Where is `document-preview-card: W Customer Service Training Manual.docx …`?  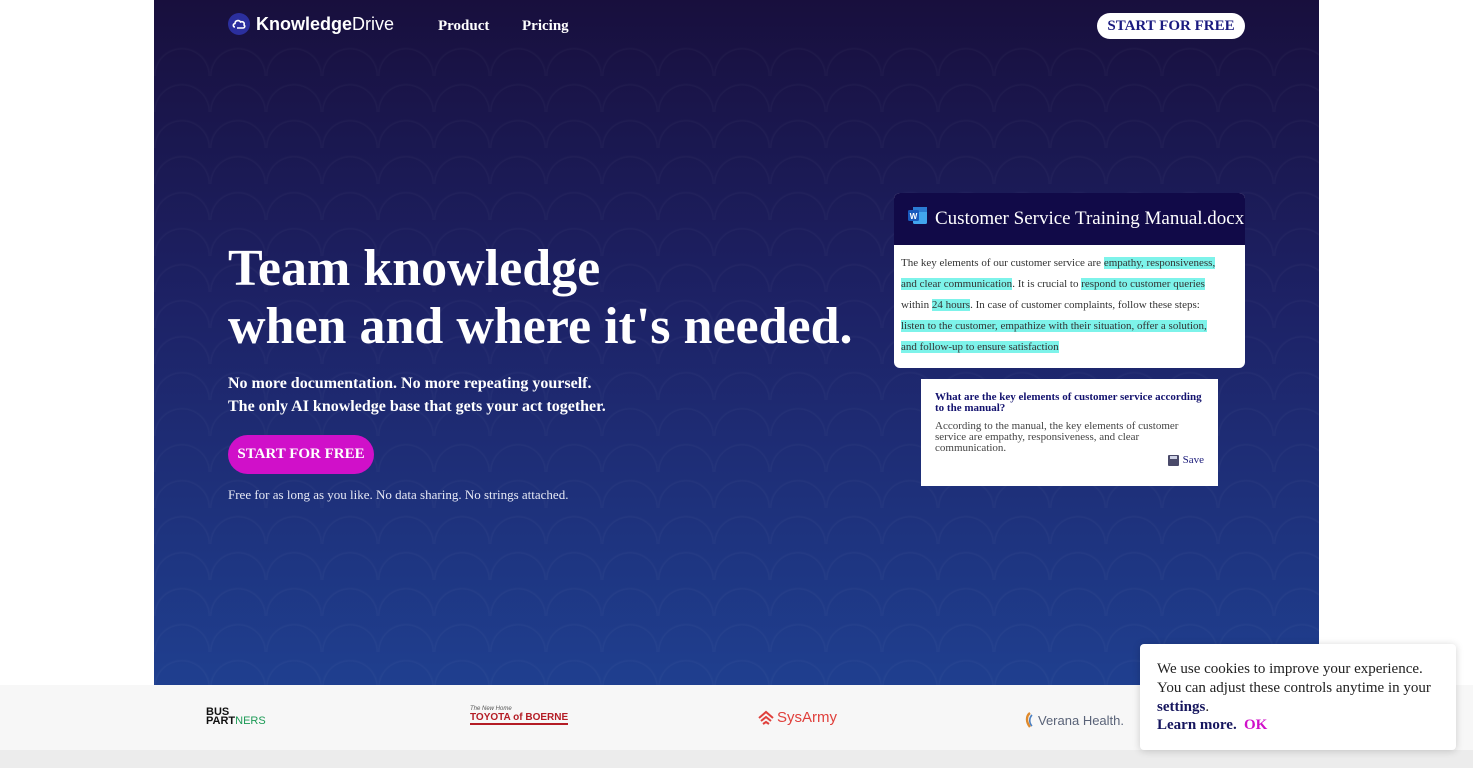 document-preview-card: W Customer Service Training Manual.docx … is located at coordinates (1069, 280).